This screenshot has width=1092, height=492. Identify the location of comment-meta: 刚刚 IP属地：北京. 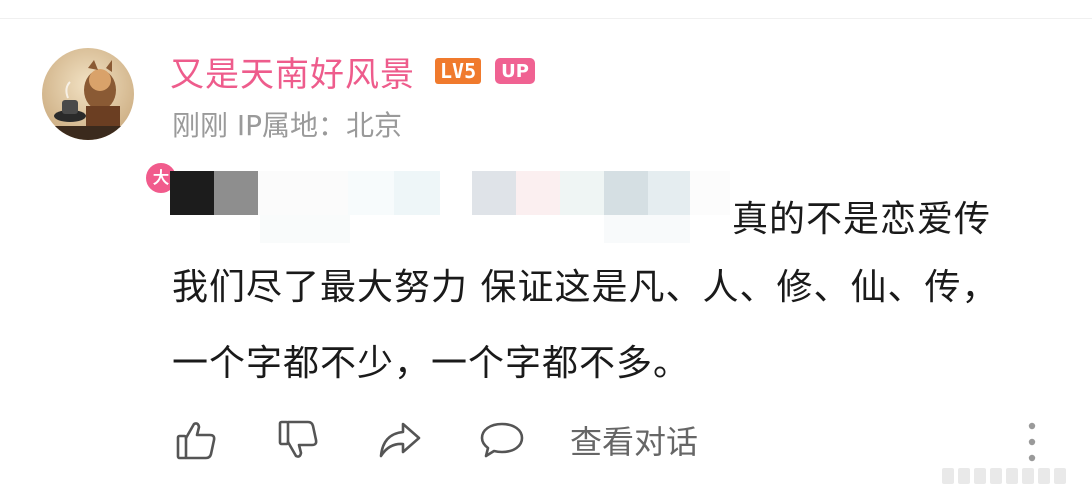
(287, 125).